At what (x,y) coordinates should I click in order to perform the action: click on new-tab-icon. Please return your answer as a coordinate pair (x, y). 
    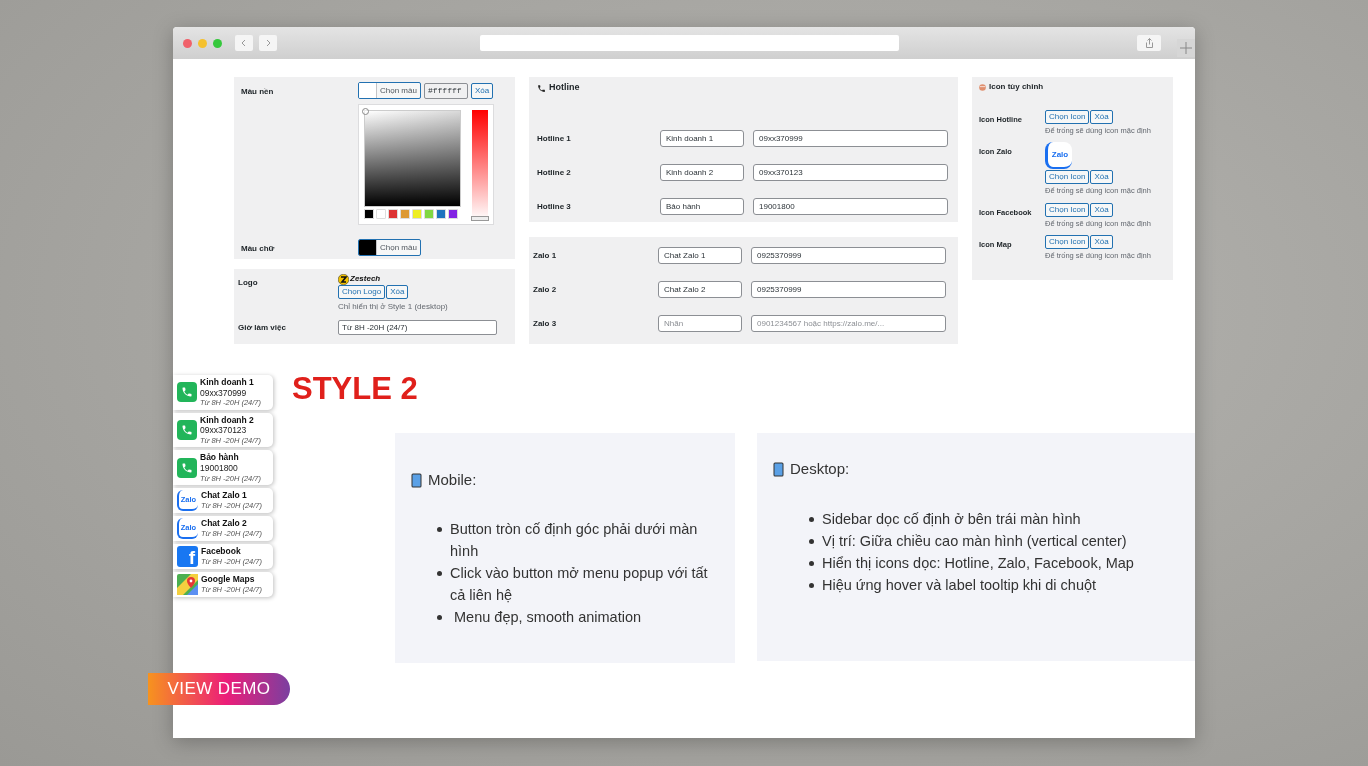
    Looking at the image, I should click on (1186, 48).